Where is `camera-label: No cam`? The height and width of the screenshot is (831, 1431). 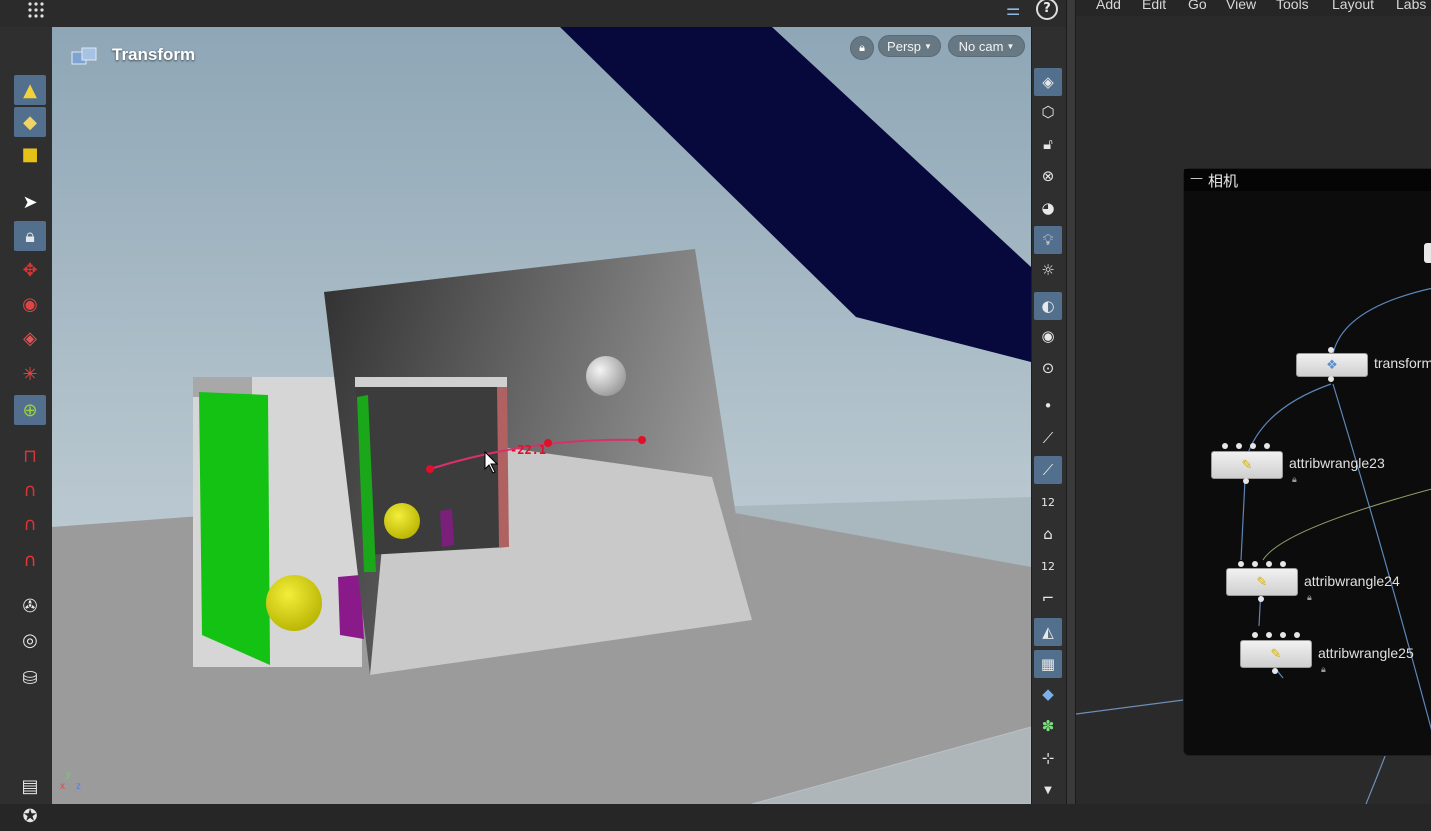
camera-label: No cam is located at coordinates (981, 46).